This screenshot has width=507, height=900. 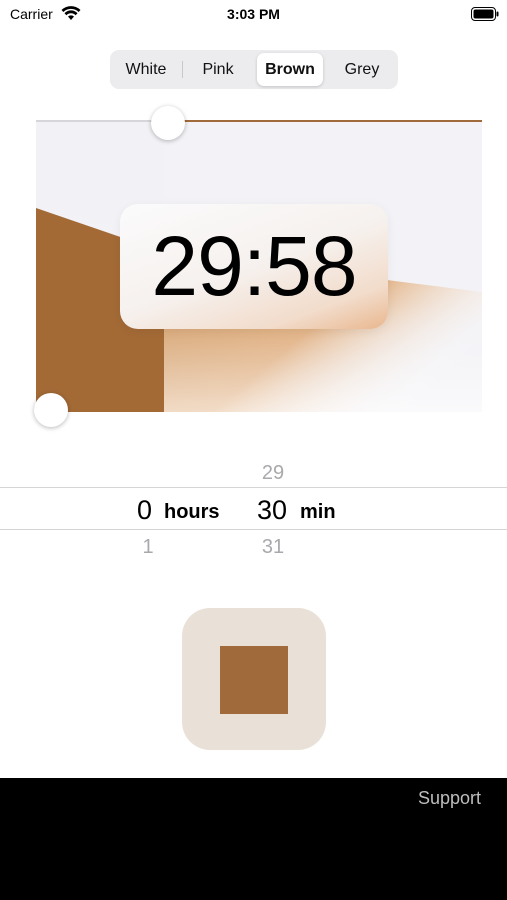 I want to click on minutes-unit-label: min, so click(x=318, y=512).